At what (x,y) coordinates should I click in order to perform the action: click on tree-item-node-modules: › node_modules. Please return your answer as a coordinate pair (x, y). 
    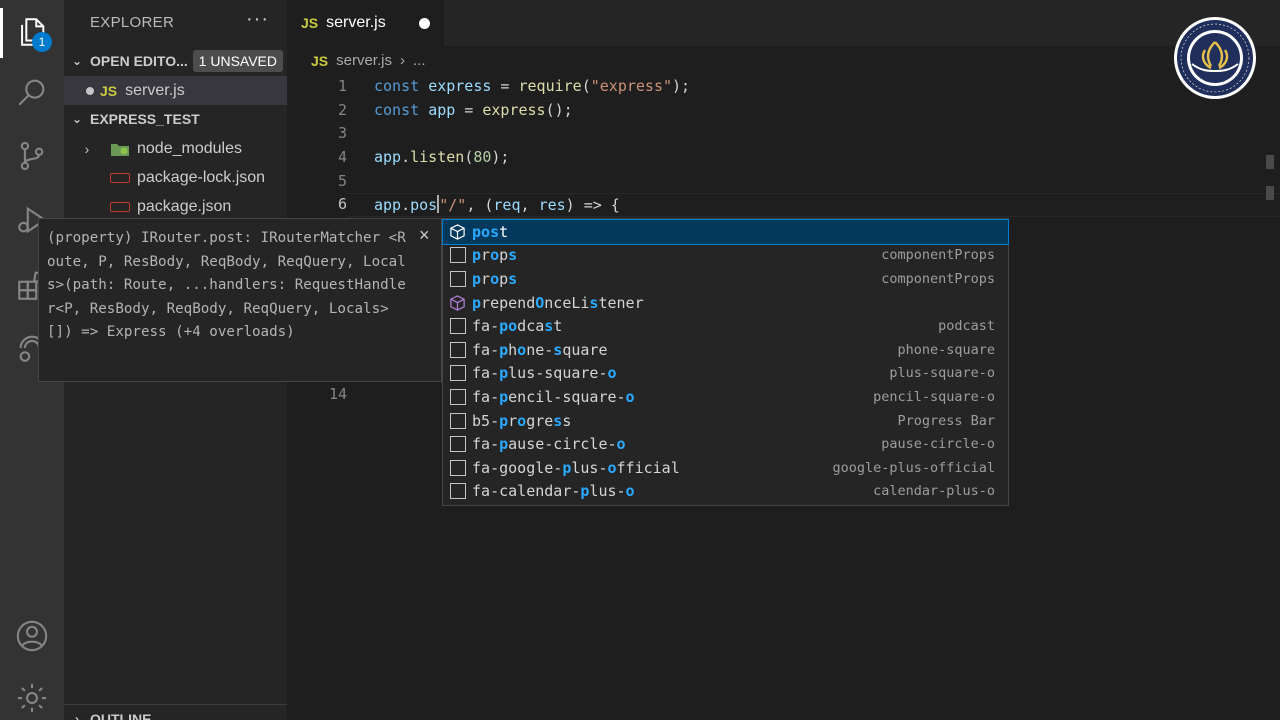
    Looking at the image, I should click on (175, 148).